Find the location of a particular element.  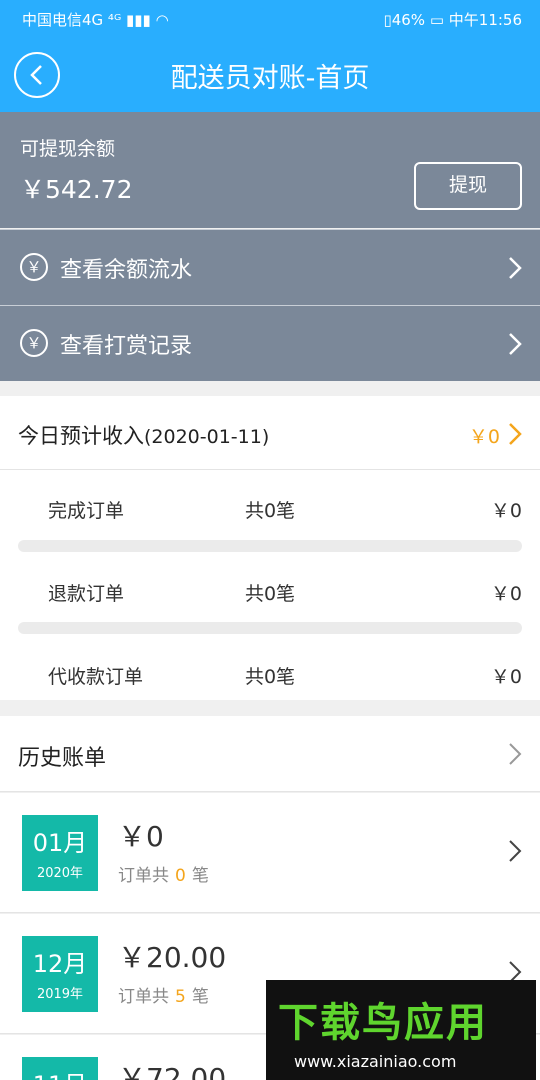

watermark-url: www.xiazainiao.com is located at coordinates (375, 1061).